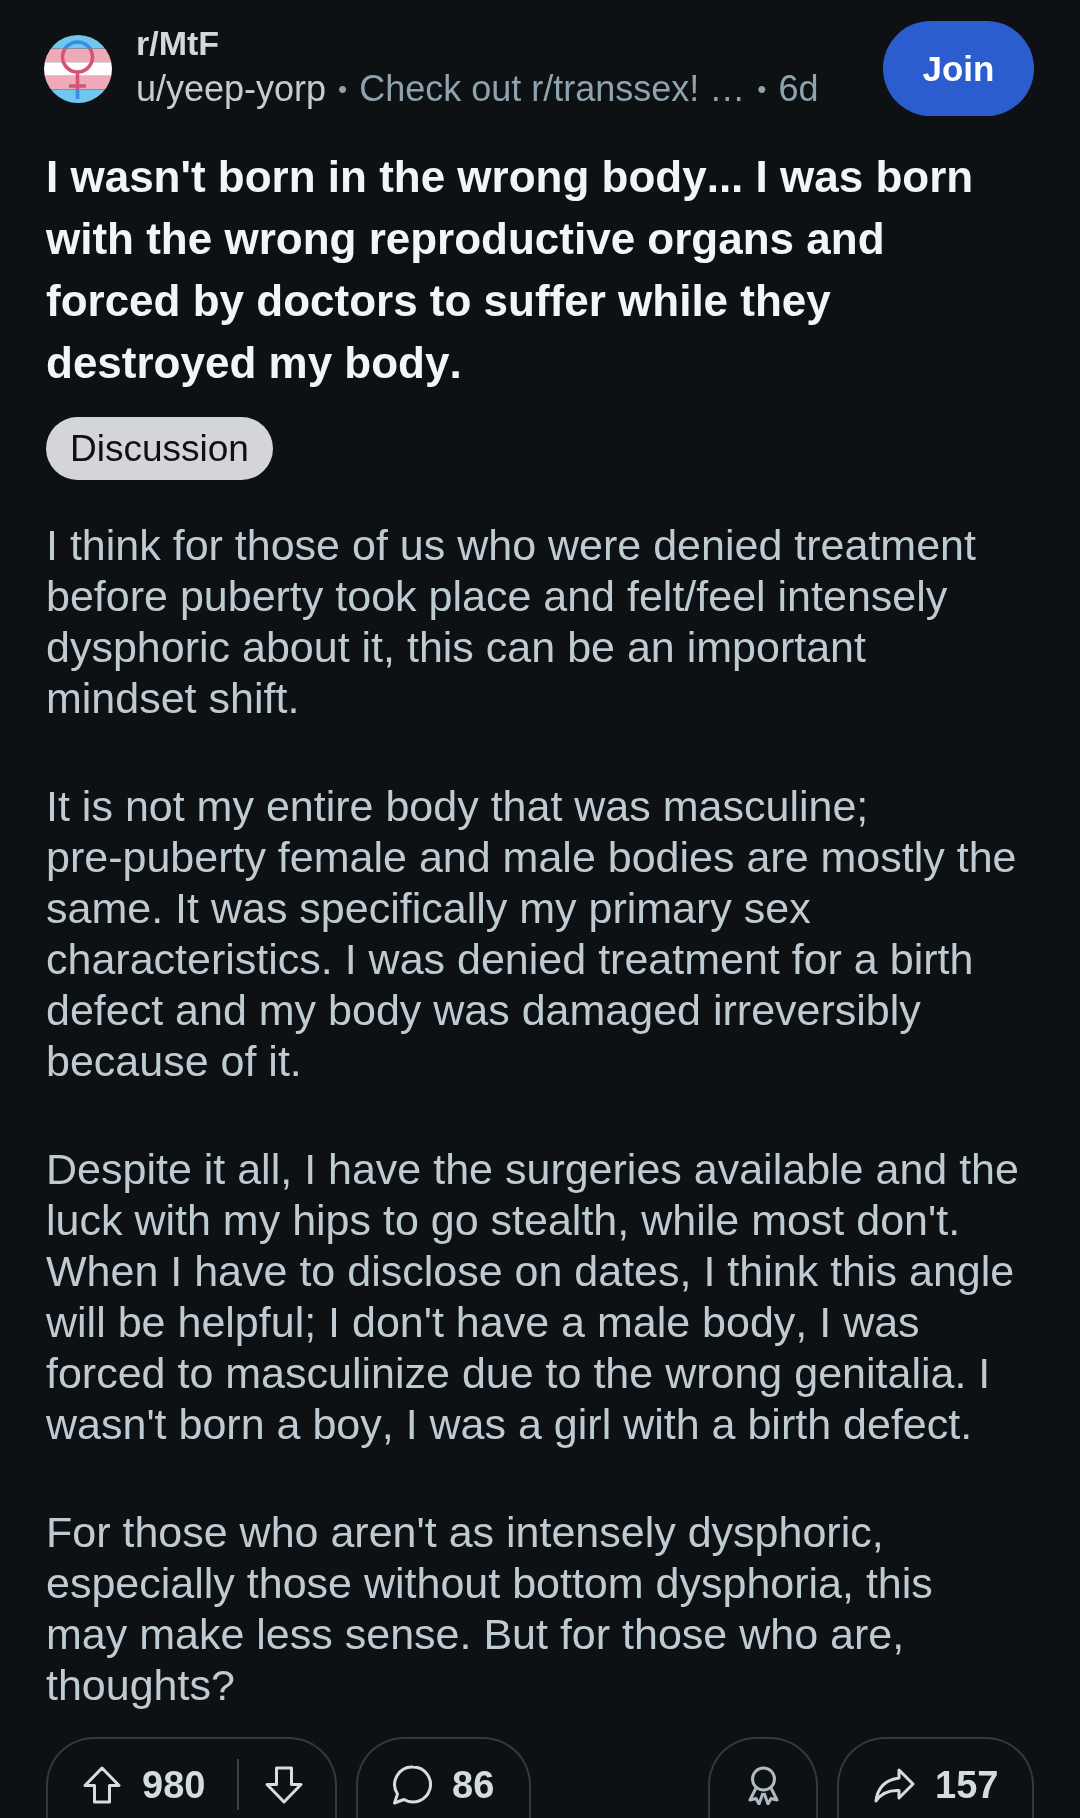  Describe the element at coordinates (78, 68) in the screenshot. I see `community-avatar-icon` at that location.